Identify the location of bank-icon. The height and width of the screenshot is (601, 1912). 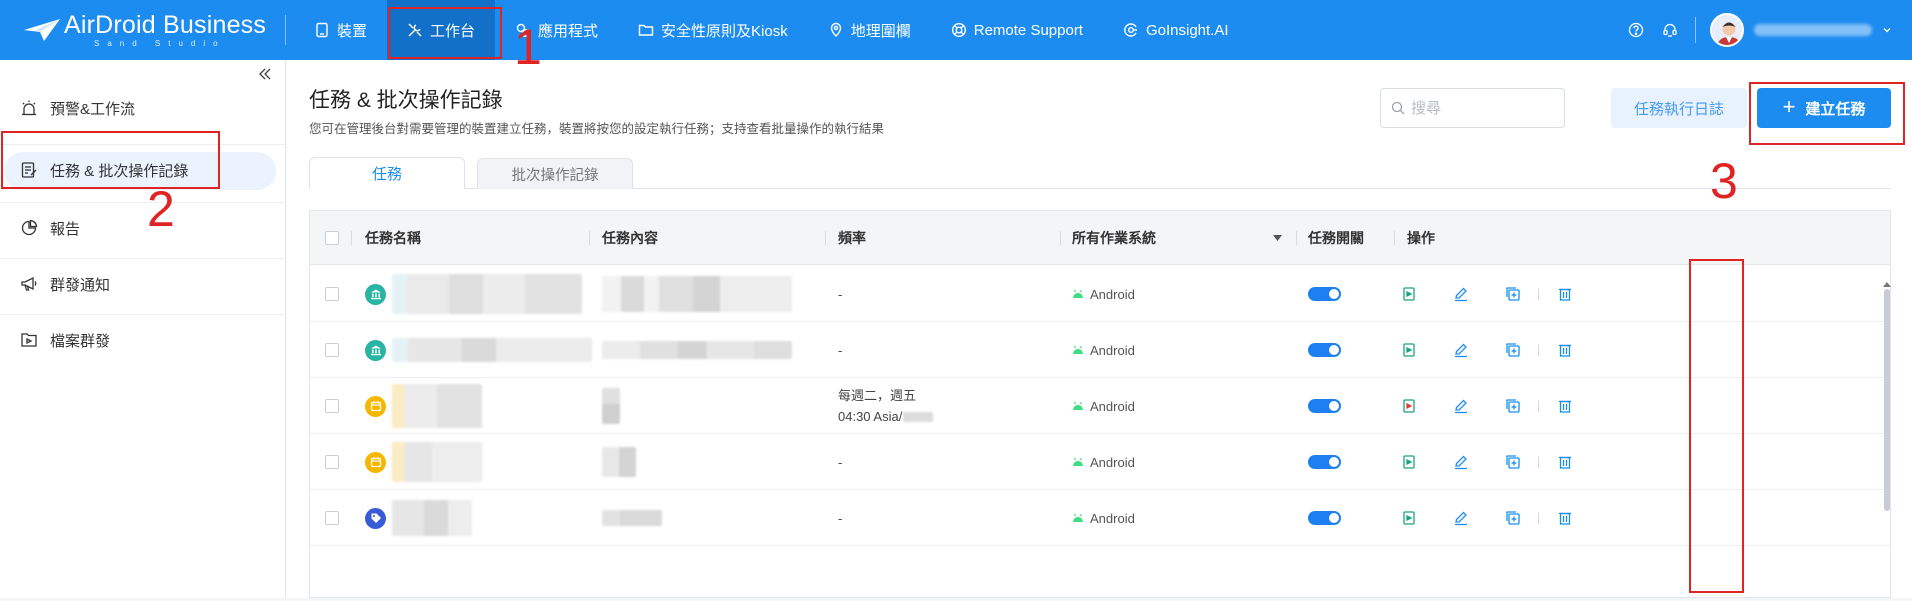
(375, 350).